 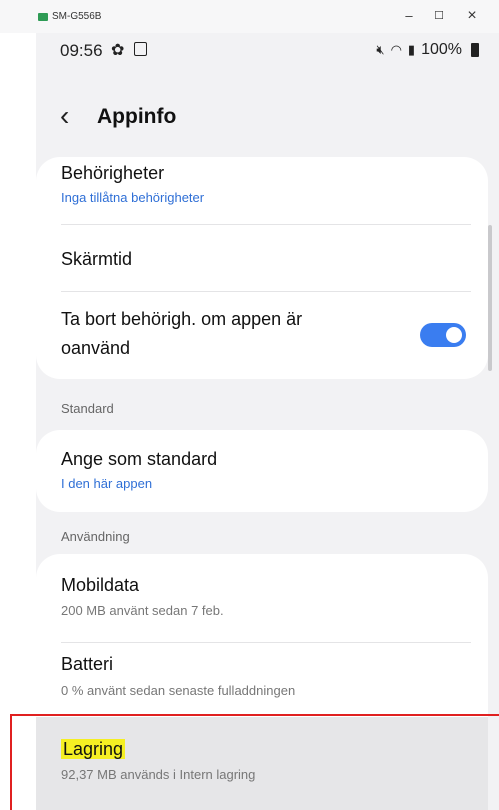 What do you see at coordinates (249, 16) in the screenshot?
I see `window-titlebar: SM-G556B – ☐ ×` at bounding box center [249, 16].